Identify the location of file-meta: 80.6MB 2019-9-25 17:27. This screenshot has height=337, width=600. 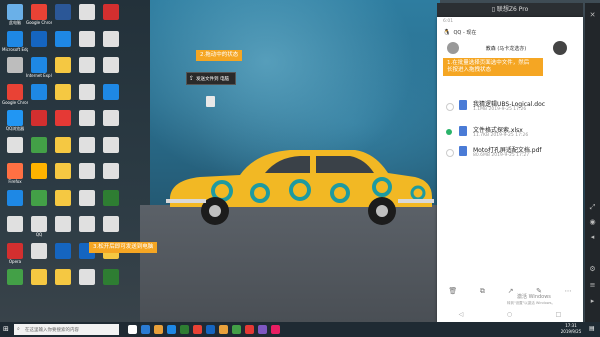
(501, 155).